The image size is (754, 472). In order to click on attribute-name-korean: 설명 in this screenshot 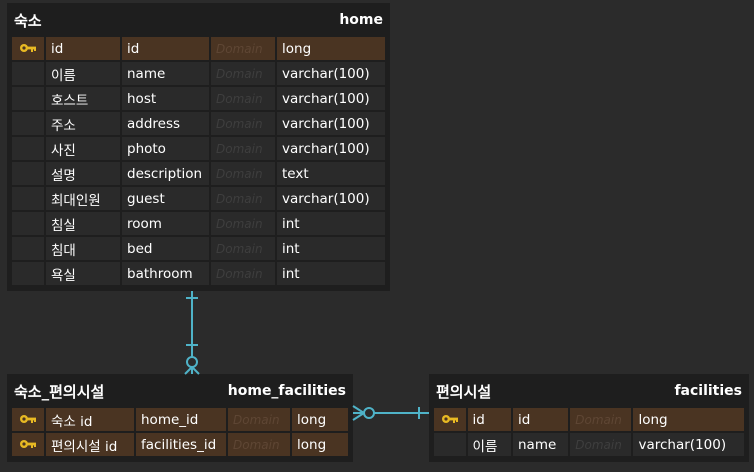, I will do `click(83, 173)`.